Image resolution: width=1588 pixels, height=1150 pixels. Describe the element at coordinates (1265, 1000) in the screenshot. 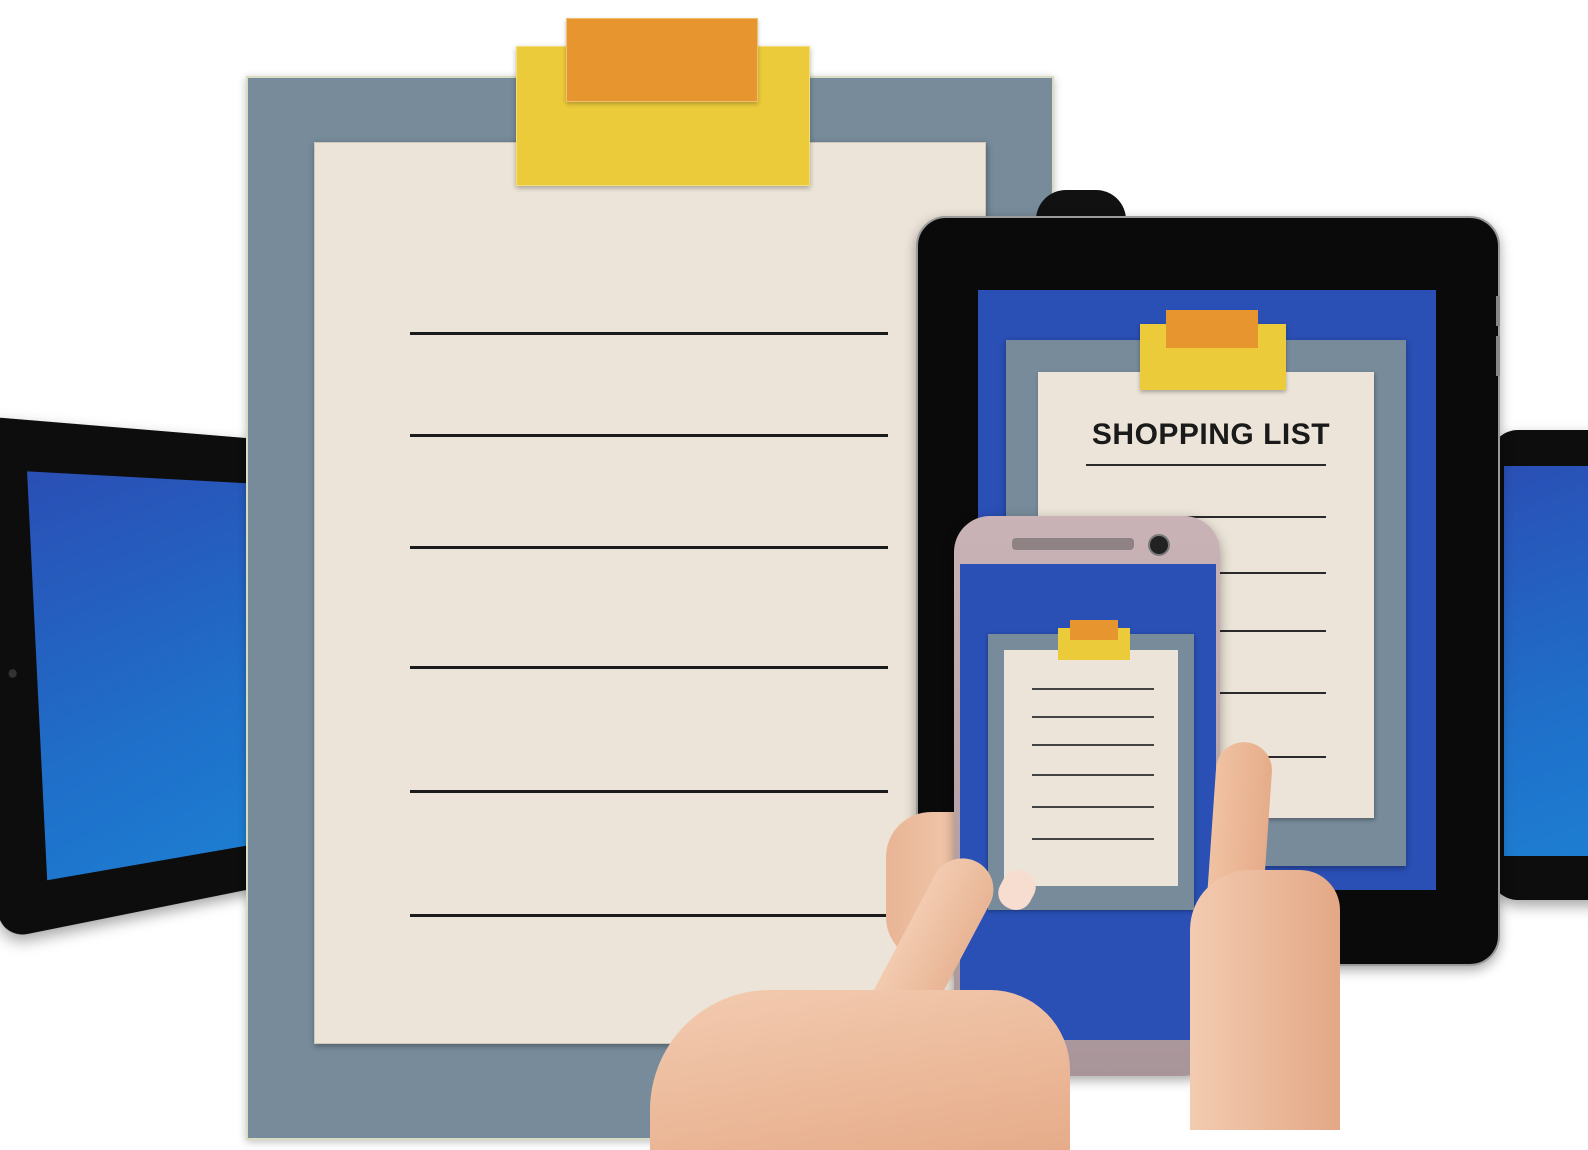

I see `right-hand-palm` at that location.